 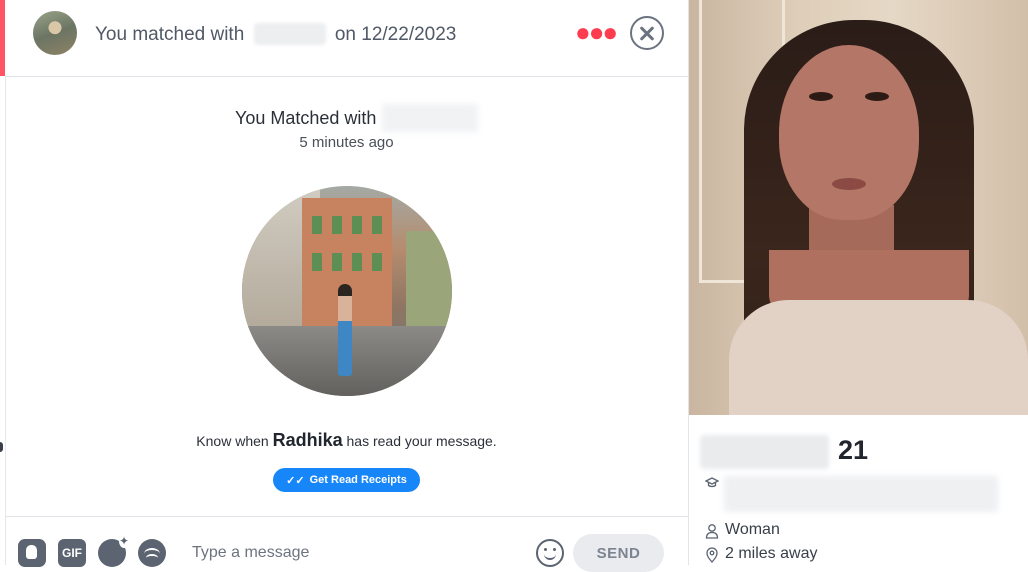 I want to click on double-check-icon: ✓✓, so click(x=295, y=480).